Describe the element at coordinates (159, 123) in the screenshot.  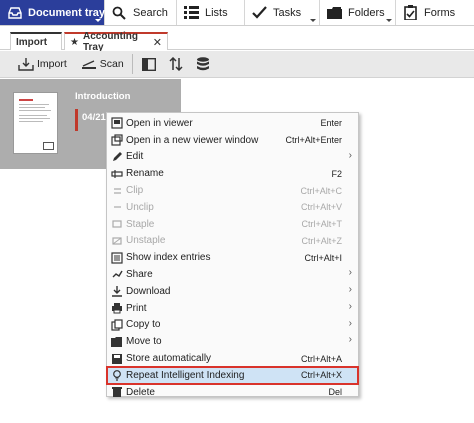
I see `menu-item-label: Open in viewer` at that location.